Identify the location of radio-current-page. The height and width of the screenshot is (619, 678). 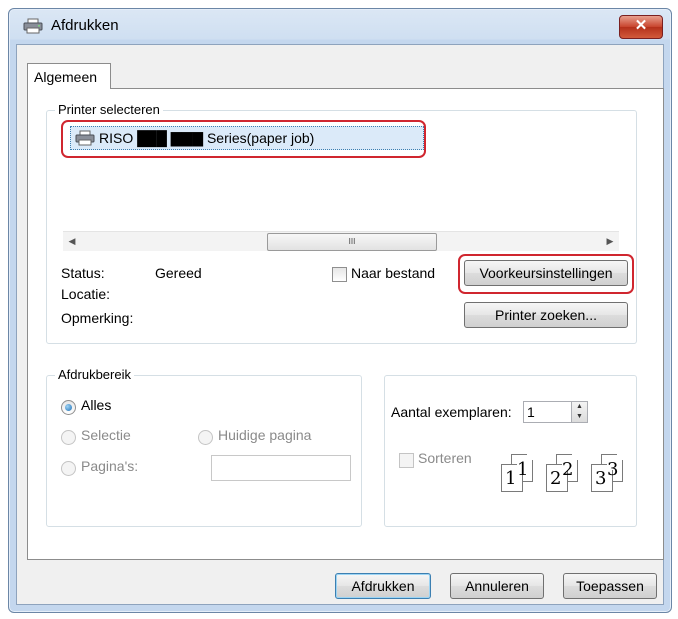
(205, 437).